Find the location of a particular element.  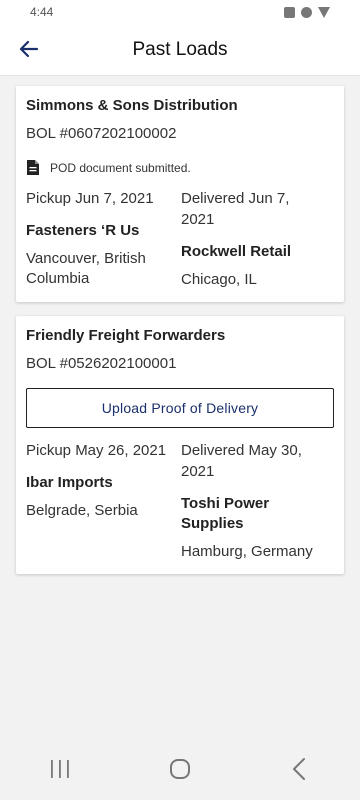

bol-number: BOL #0526202100001 is located at coordinates (101, 363).